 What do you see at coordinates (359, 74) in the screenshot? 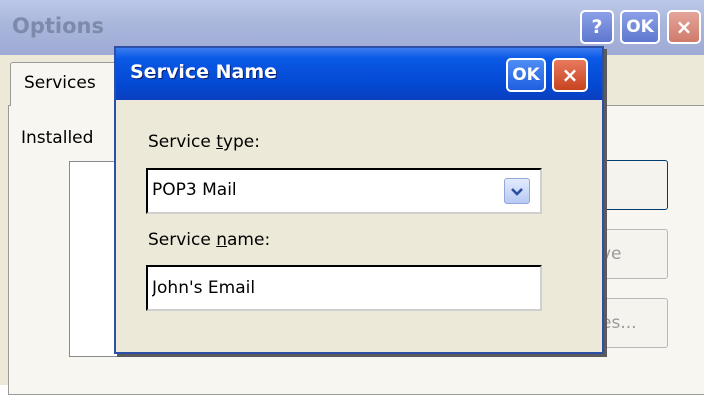
I see `dialog-titlebar: Service Name OK ×` at bounding box center [359, 74].